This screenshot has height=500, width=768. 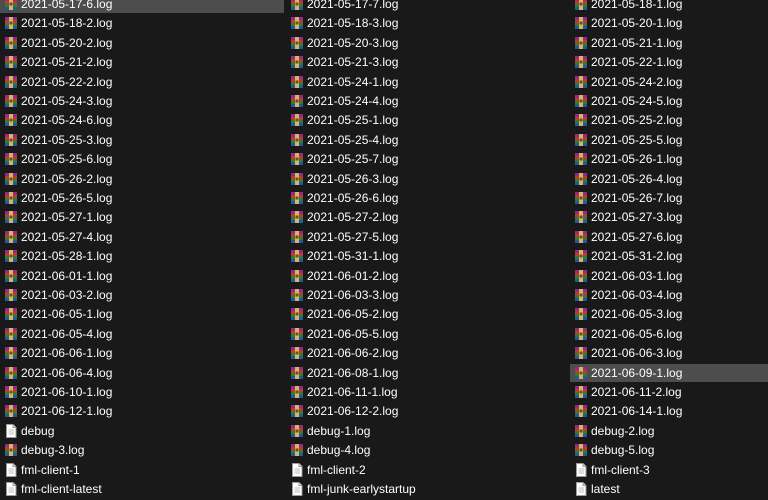 What do you see at coordinates (669, 431) in the screenshot?
I see `file-item: debug-2.log` at bounding box center [669, 431].